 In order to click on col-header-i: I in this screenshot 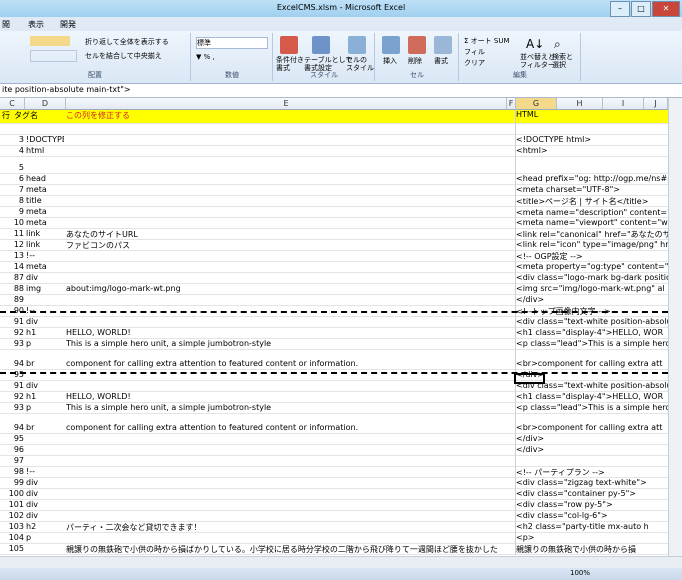, I will do `click(623, 104)`.